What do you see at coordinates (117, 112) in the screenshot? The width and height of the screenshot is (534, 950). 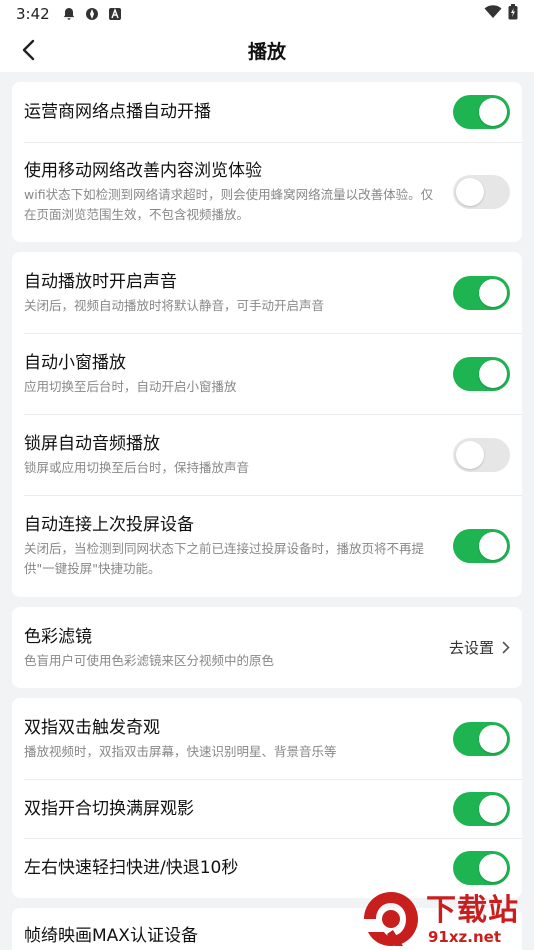 I see `setting-label: 运营商网络点播自动开播` at bounding box center [117, 112].